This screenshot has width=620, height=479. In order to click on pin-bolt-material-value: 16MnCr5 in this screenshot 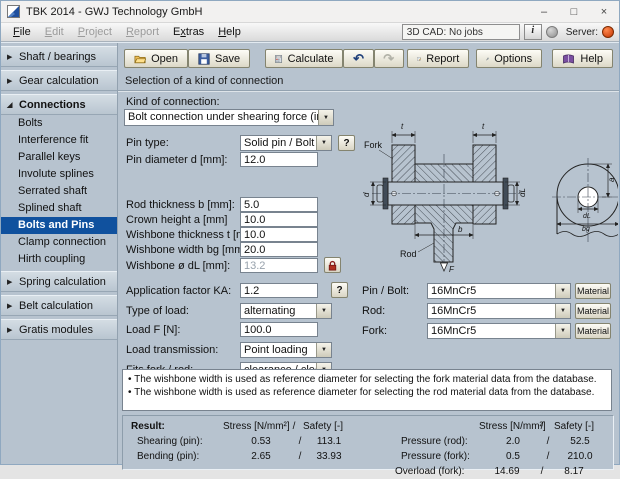, I will do `click(491, 291)`.